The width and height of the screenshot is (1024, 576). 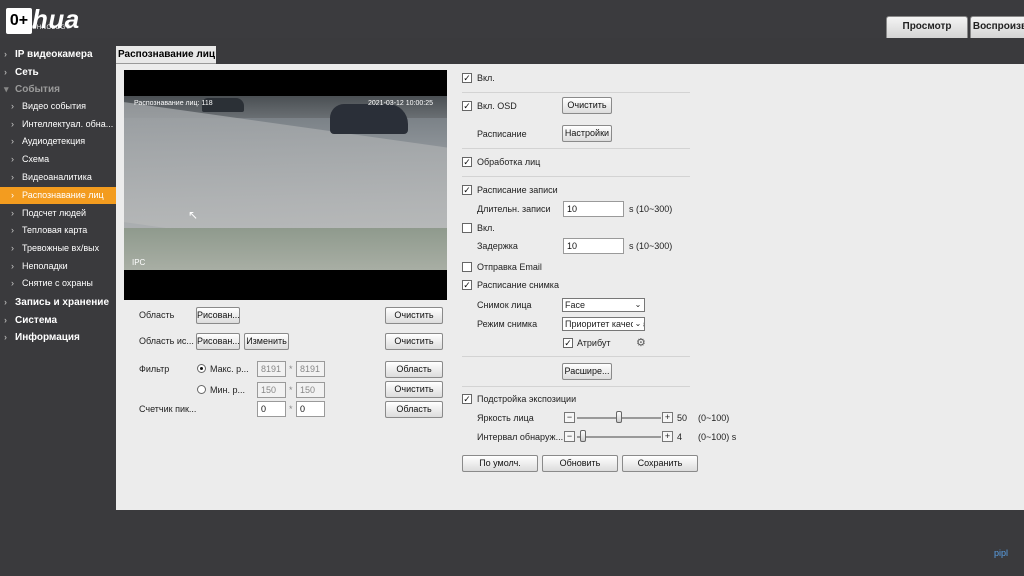 What do you see at coordinates (414, 341) in the screenshot?
I see `clear-exclude-area-button: Очистить` at bounding box center [414, 341].